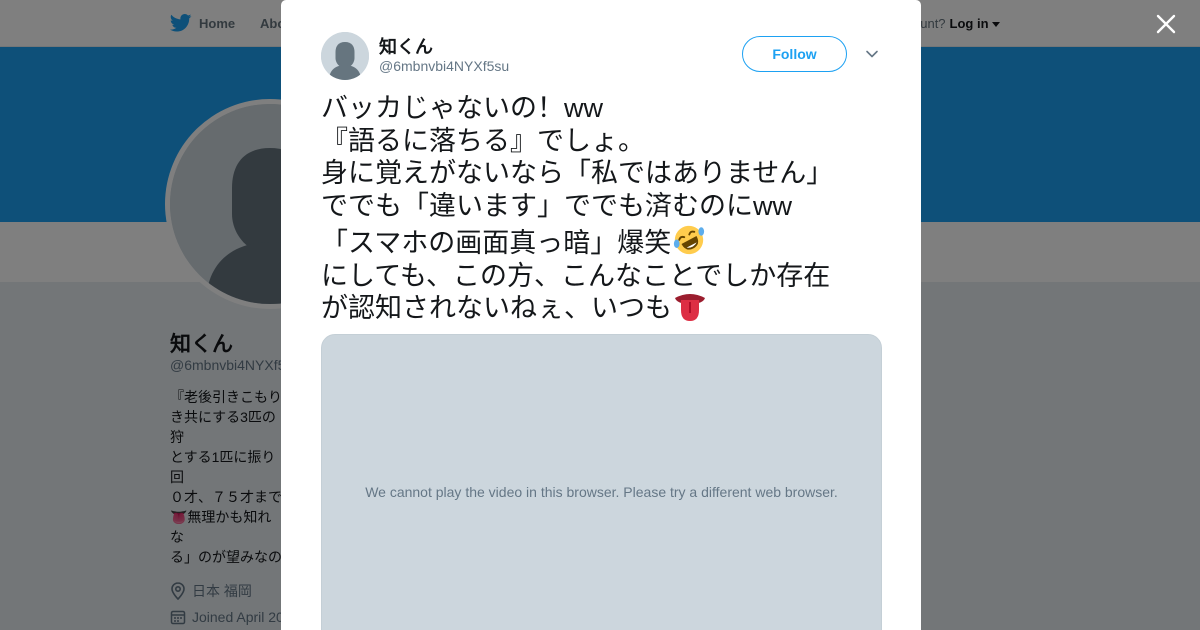 The width and height of the screenshot is (1200, 630). What do you see at coordinates (462, 108) in the screenshot?
I see `tweet-line: バッカじゃないの！ww` at bounding box center [462, 108].